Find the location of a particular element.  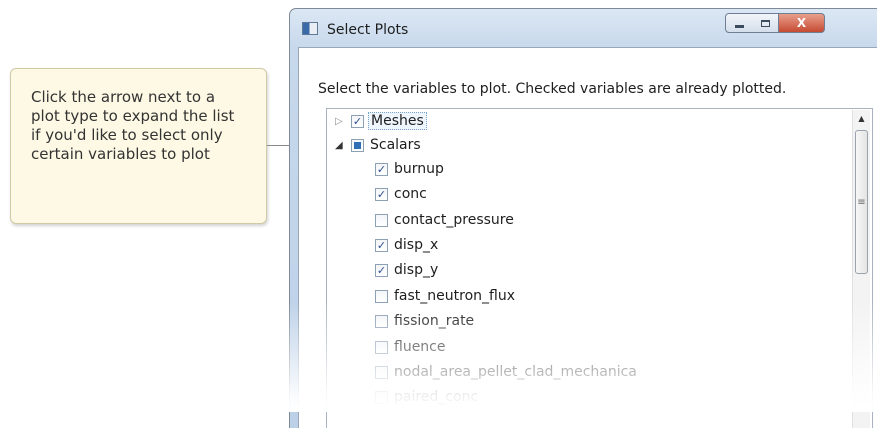

tree-item-label: fluence is located at coordinates (420, 347).